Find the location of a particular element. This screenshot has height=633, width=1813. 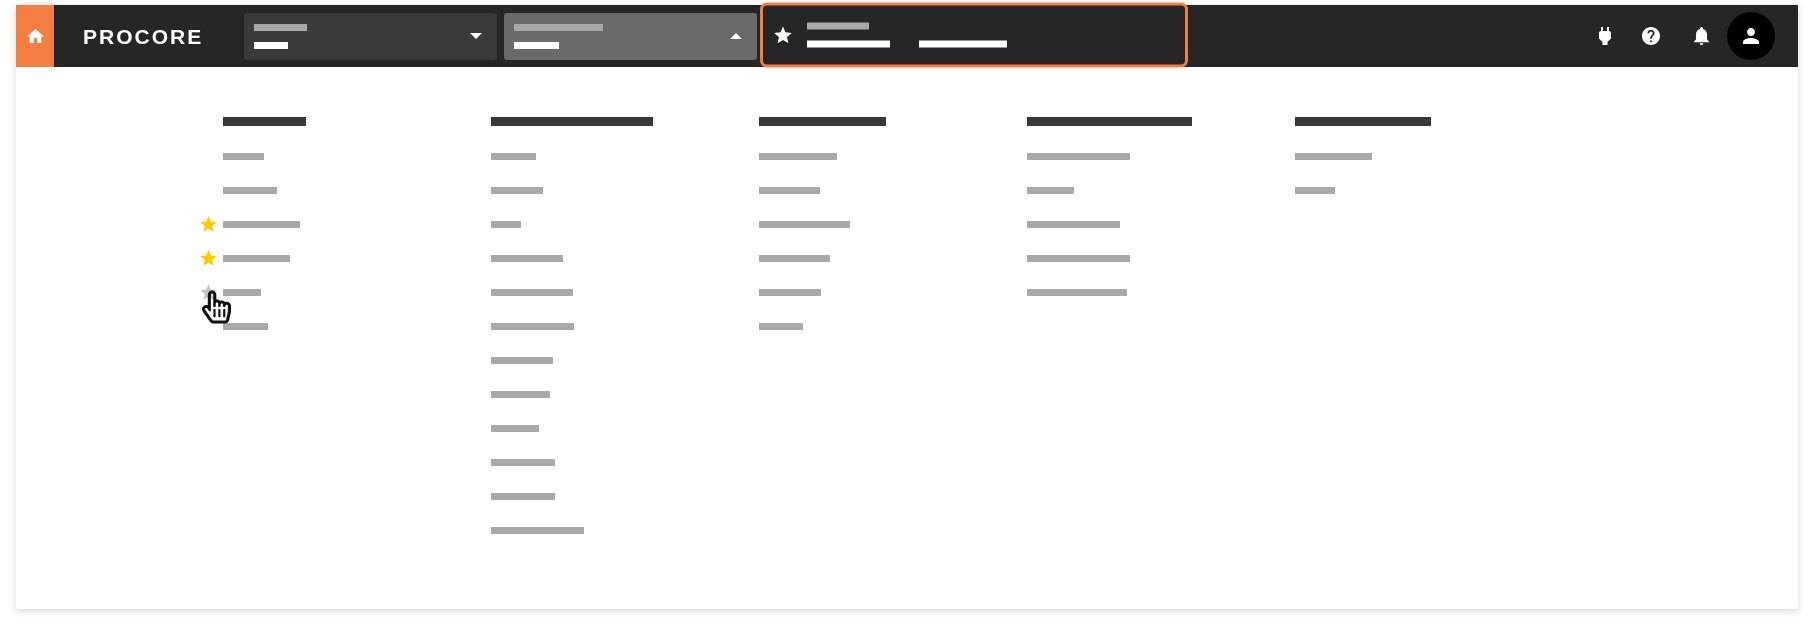

help-icon is located at coordinates (1651, 36).